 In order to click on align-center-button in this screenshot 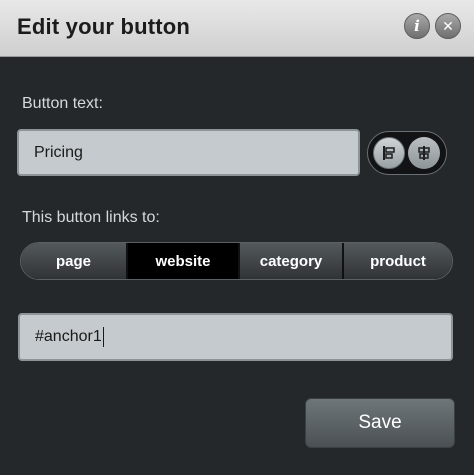, I will do `click(424, 153)`.